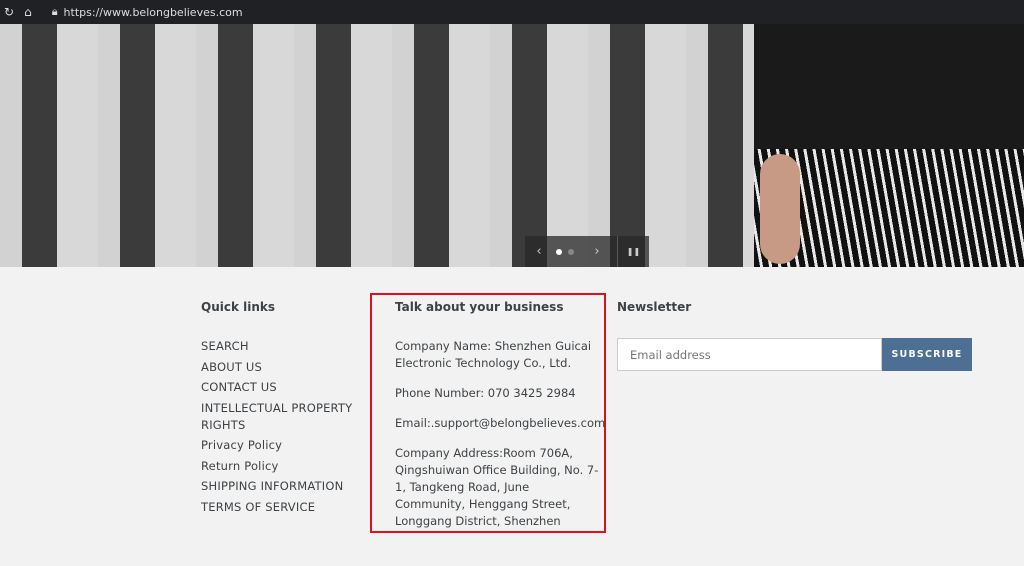 The width and height of the screenshot is (1024, 566). I want to click on link-terms: TERMS OF SERVICE, so click(281, 507).